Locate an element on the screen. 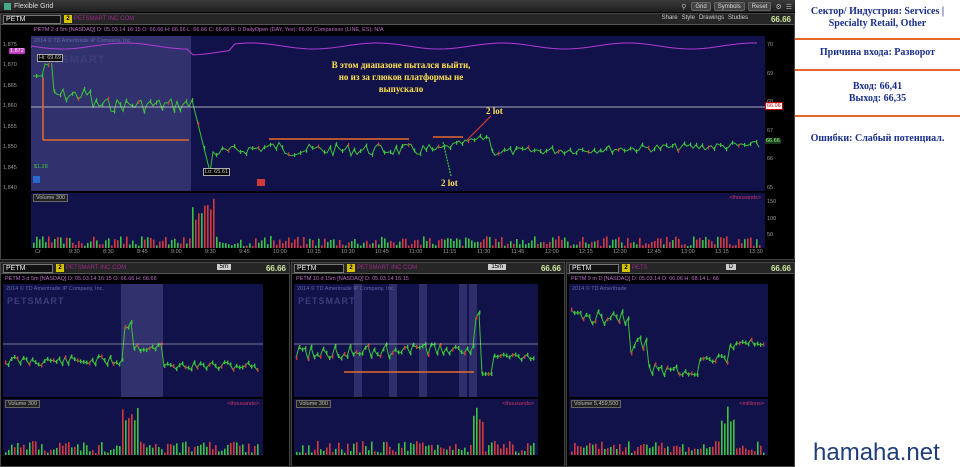 Image resolution: width=960 pixels, height=467 pixels. timeframe-button: D is located at coordinates (730, 267).